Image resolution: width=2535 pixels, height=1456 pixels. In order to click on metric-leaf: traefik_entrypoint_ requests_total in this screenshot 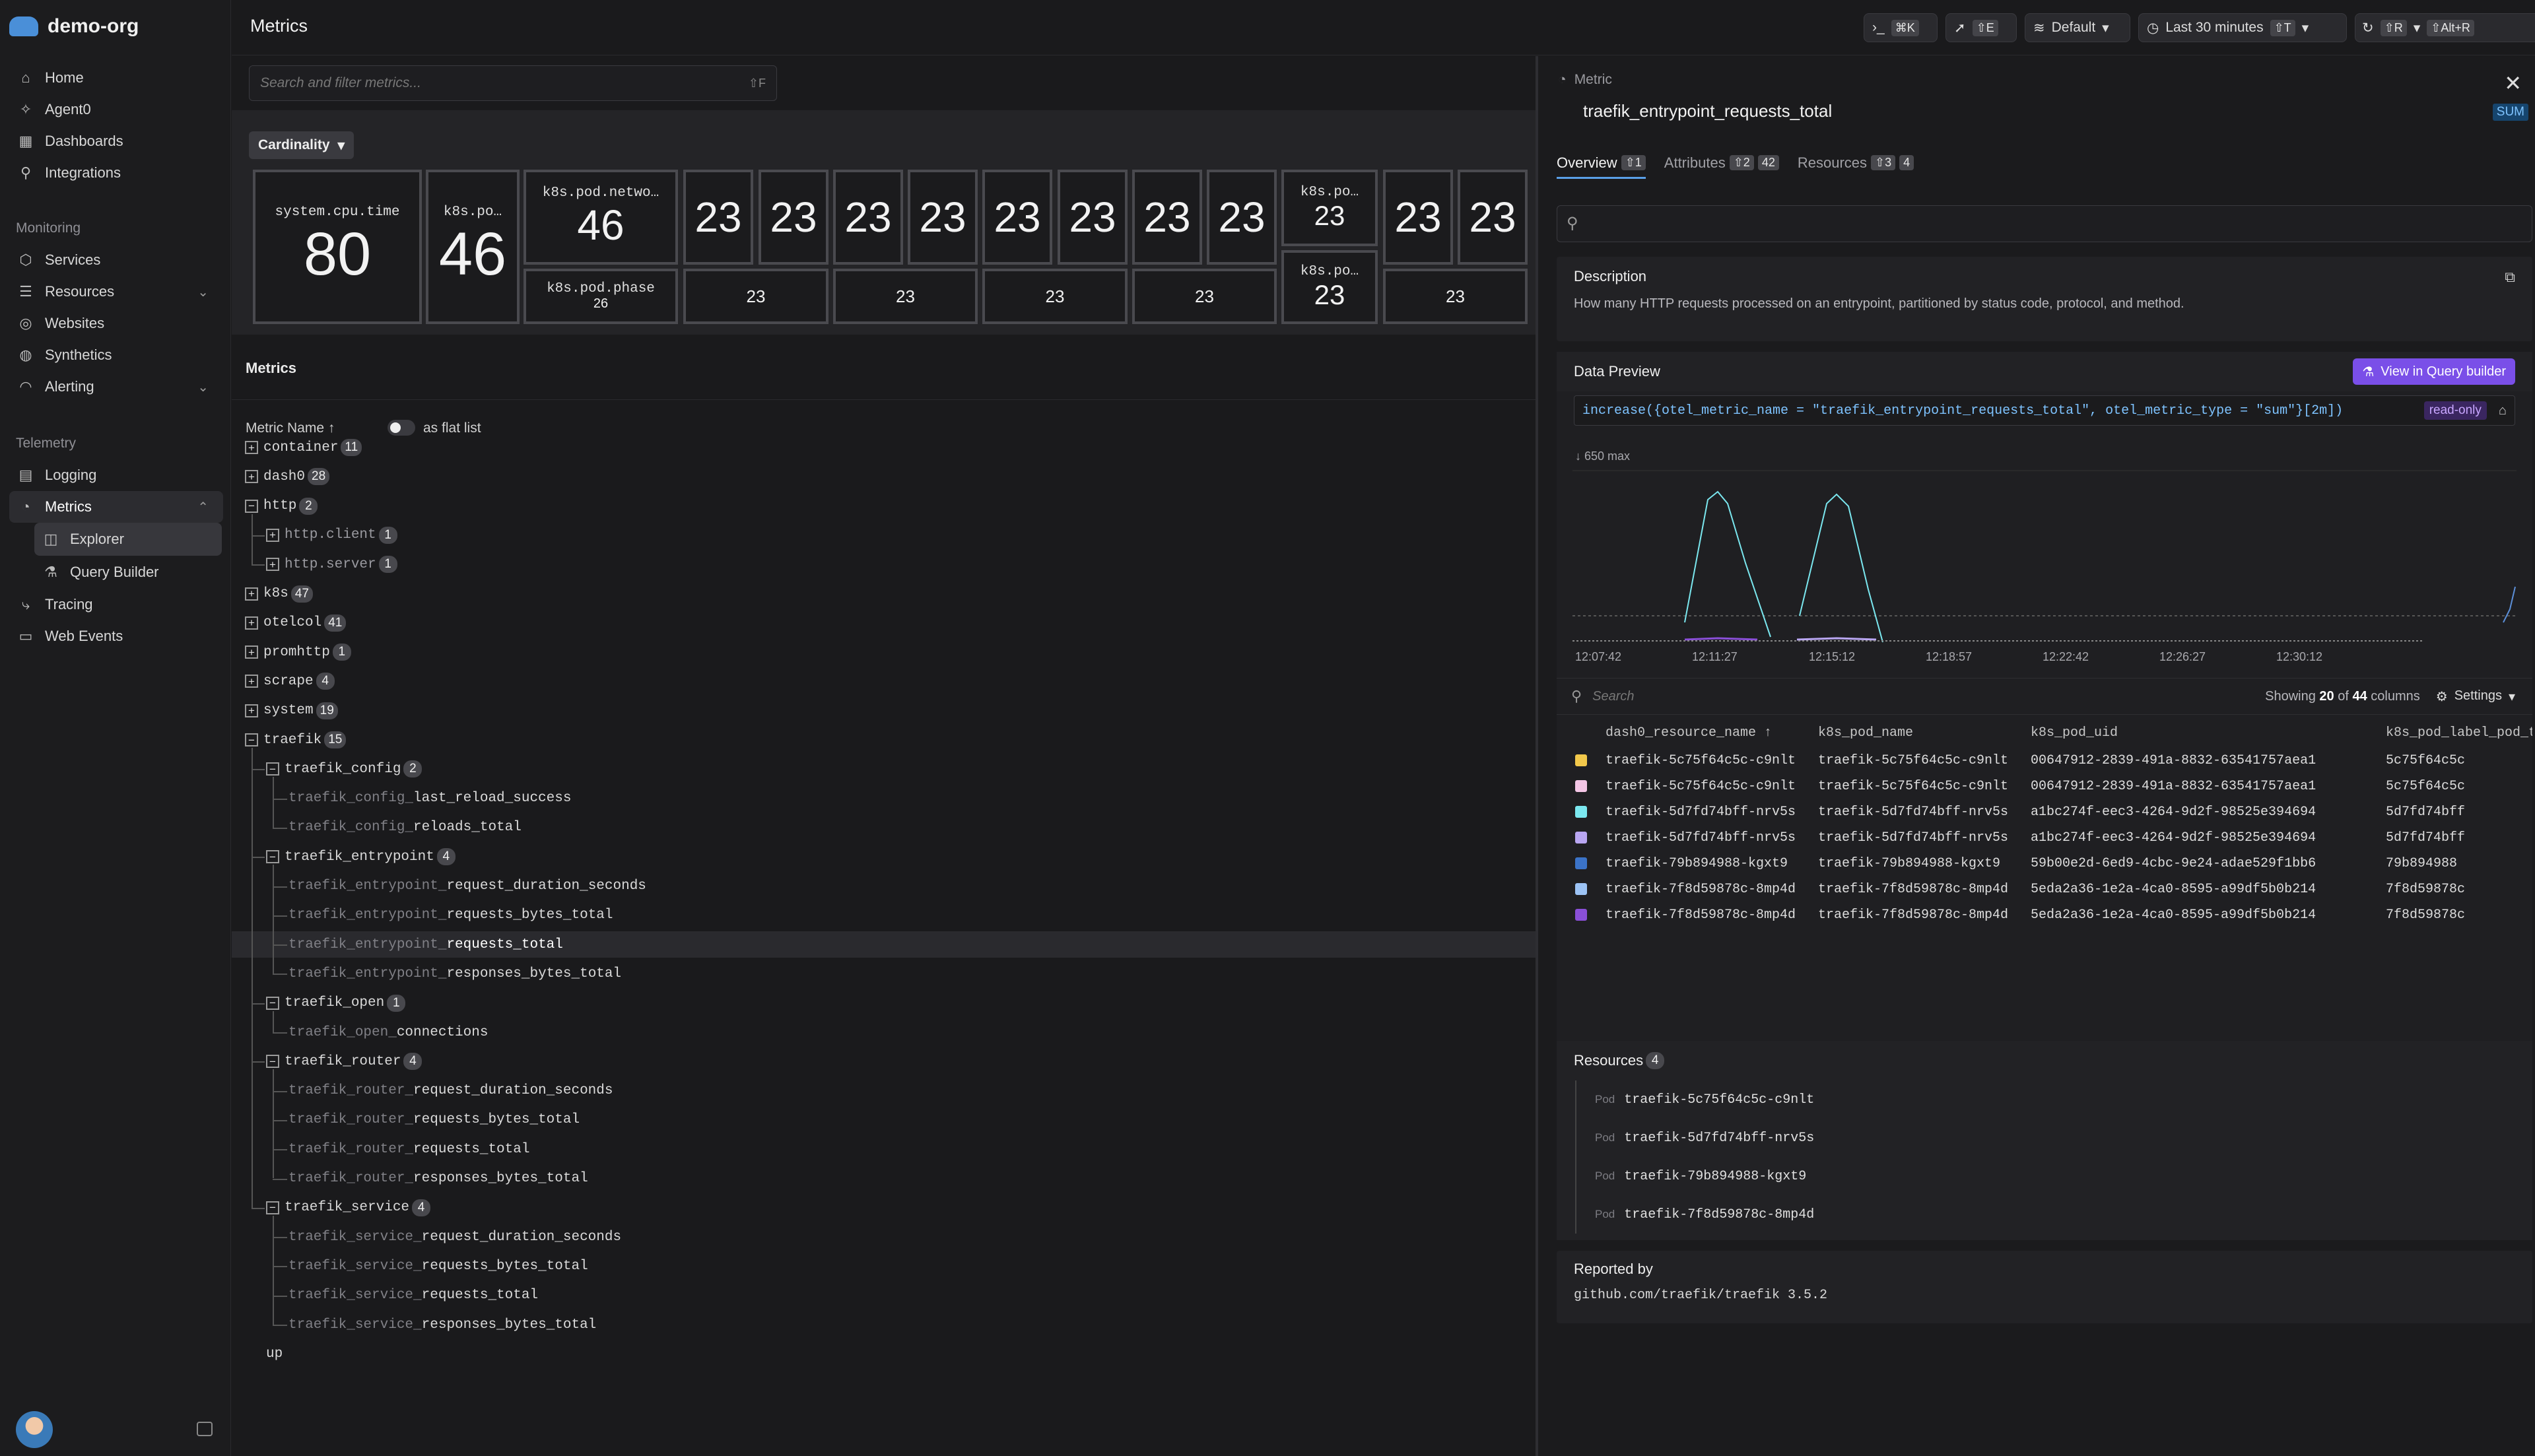, I will do `click(884, 944)`.